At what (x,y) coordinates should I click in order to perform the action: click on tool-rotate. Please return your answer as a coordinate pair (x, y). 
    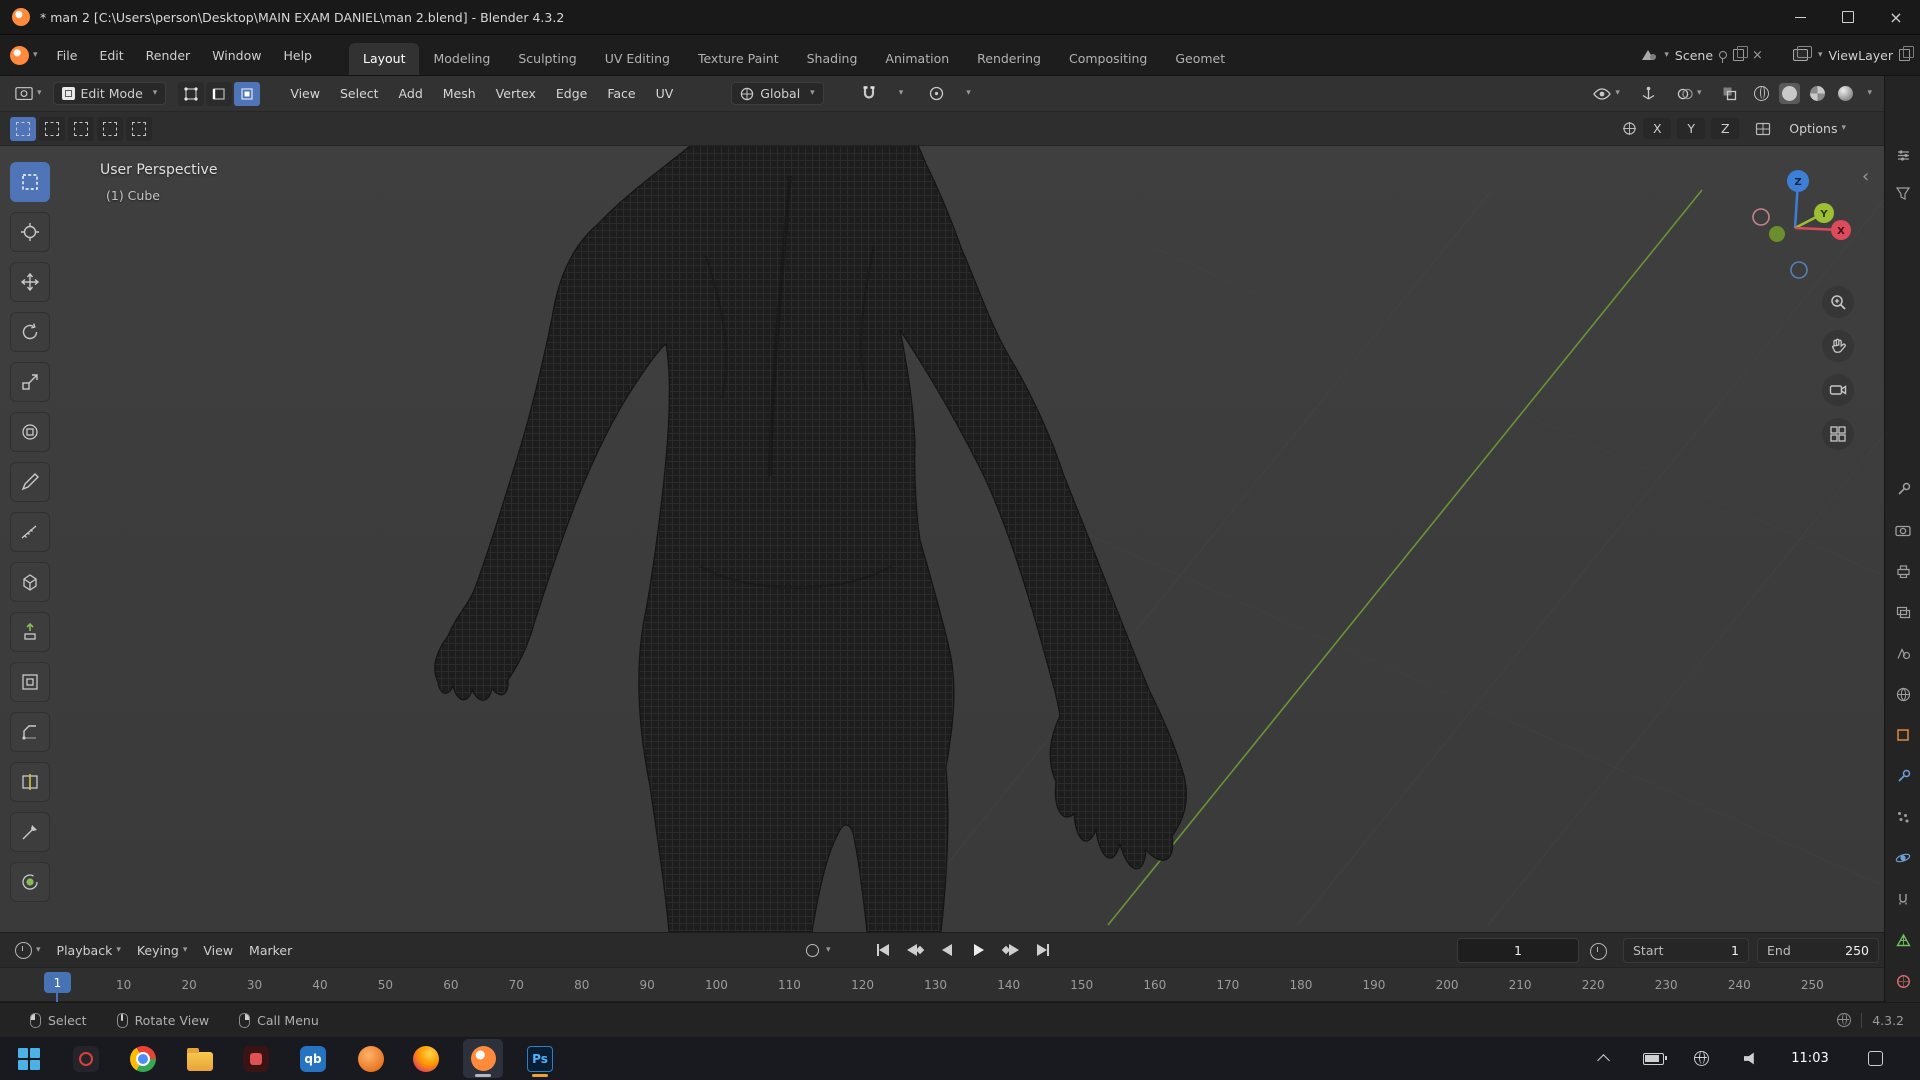
    Looking at the image, I should click on (30, 332).